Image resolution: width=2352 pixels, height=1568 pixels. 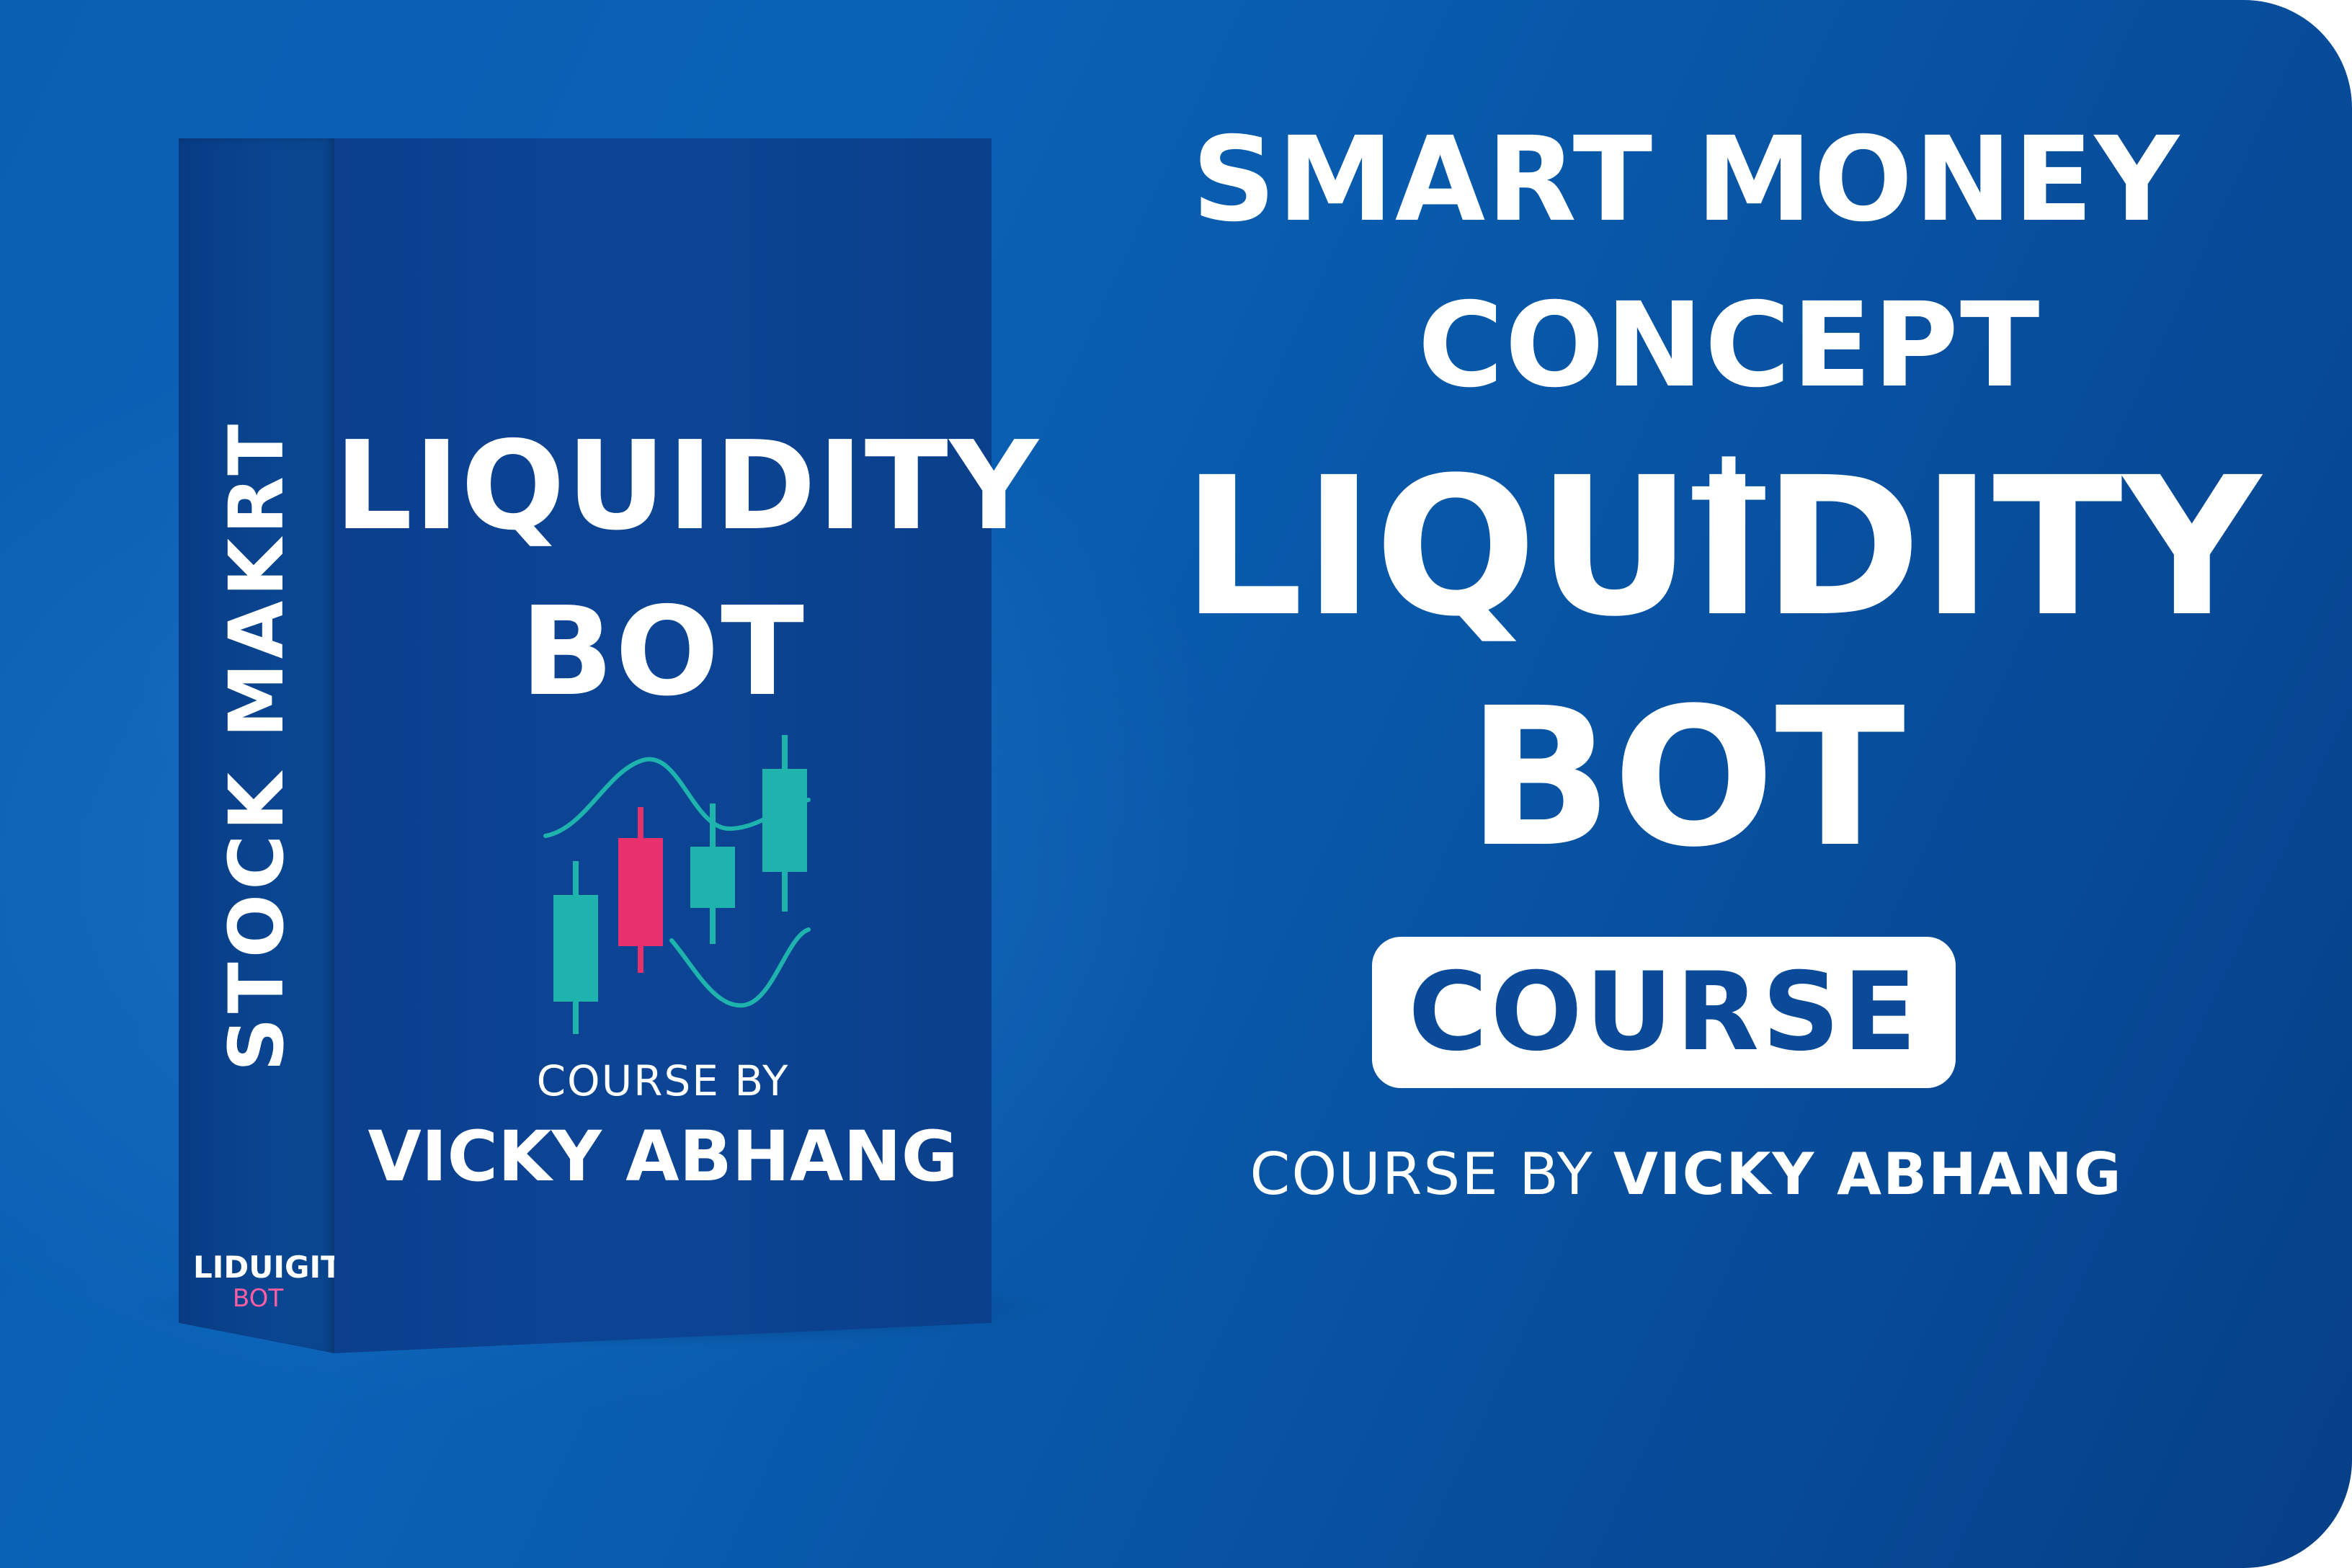 I want to click on headline-byline-prefix: COURSE BY, so click(x=1431, y=1174).